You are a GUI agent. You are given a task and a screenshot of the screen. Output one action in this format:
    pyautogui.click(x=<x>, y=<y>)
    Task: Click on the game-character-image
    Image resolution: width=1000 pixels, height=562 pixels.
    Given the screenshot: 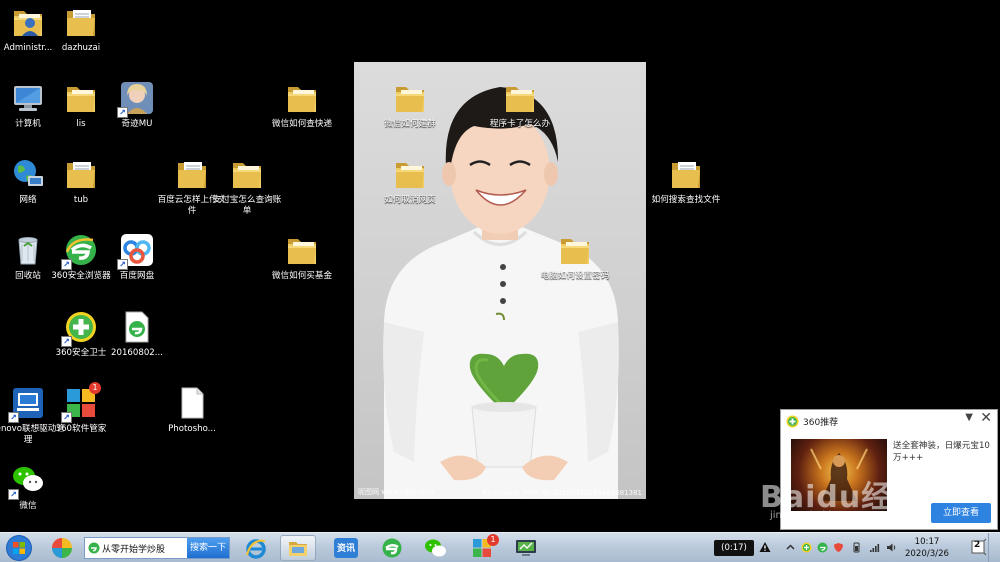 What is the action you would take?
    pyautogui.click(x=839, y=474)
    